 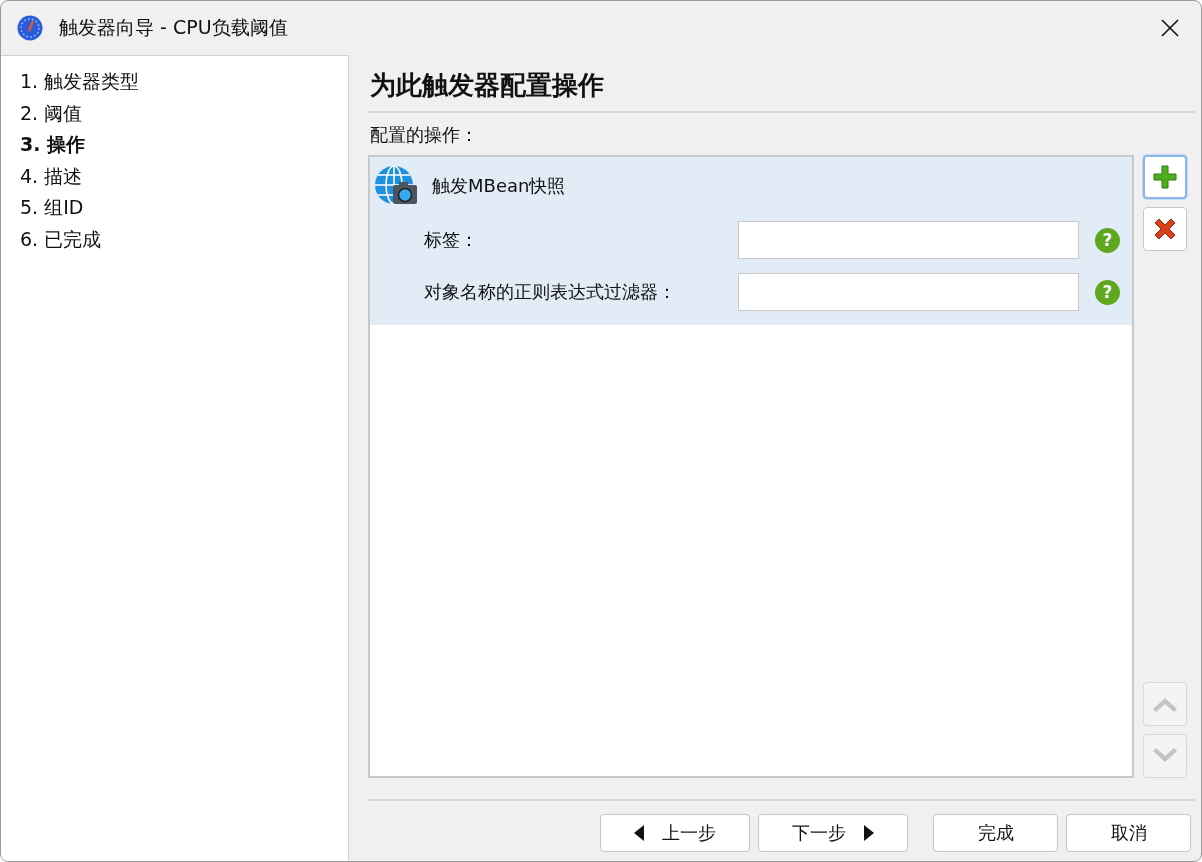 I want to click on plus-icon, so click(x=1165, y=177).